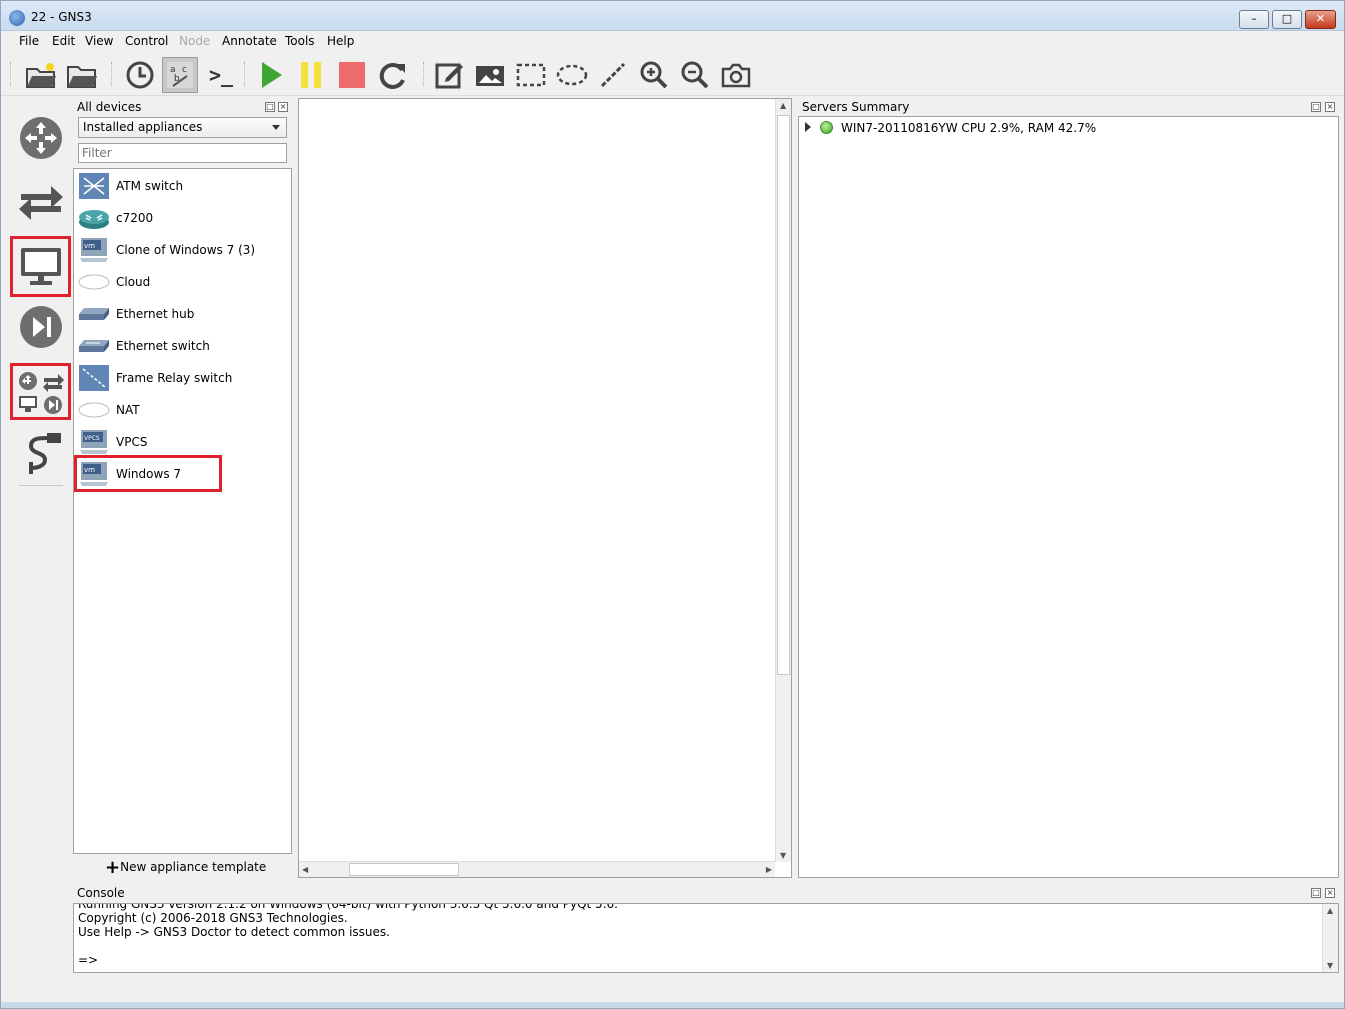 The image size is (1345, 1009). I want to click on list-item-windows-7: vm Windows 7, so click(178, 474).